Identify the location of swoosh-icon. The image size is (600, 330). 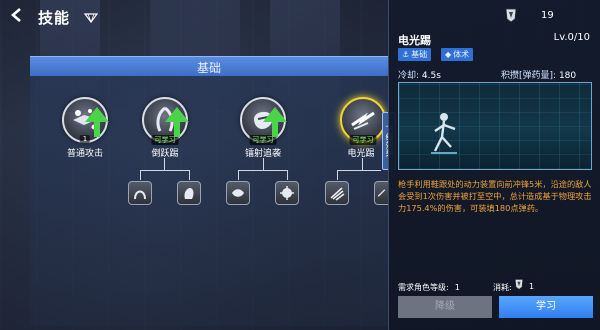
(337, 194).